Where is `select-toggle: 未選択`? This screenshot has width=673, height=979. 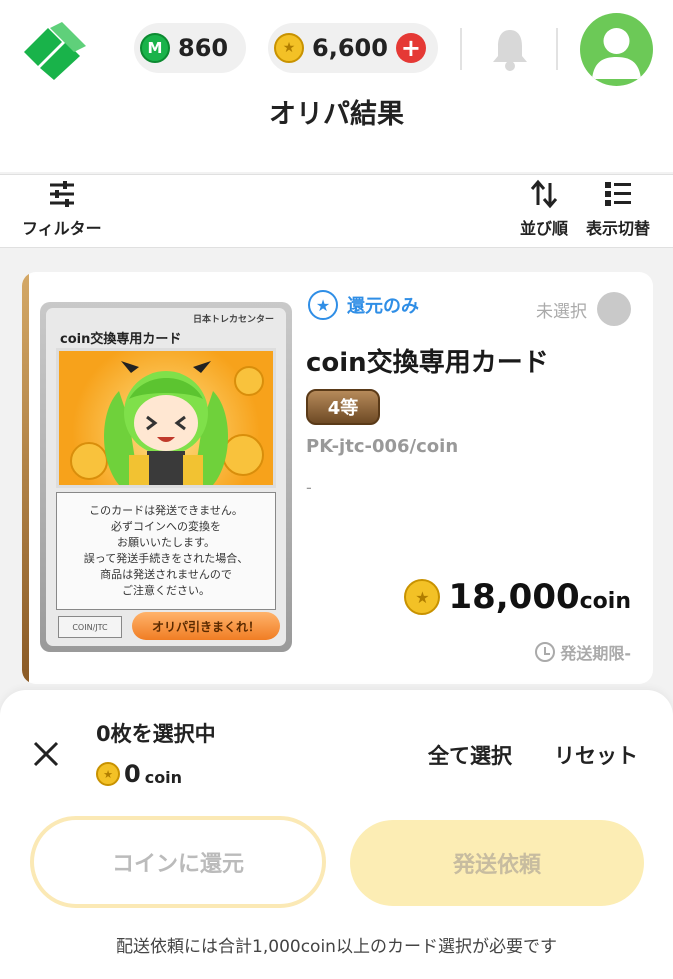 select-toggle: 未選択 is located at coordinates (583, 309).